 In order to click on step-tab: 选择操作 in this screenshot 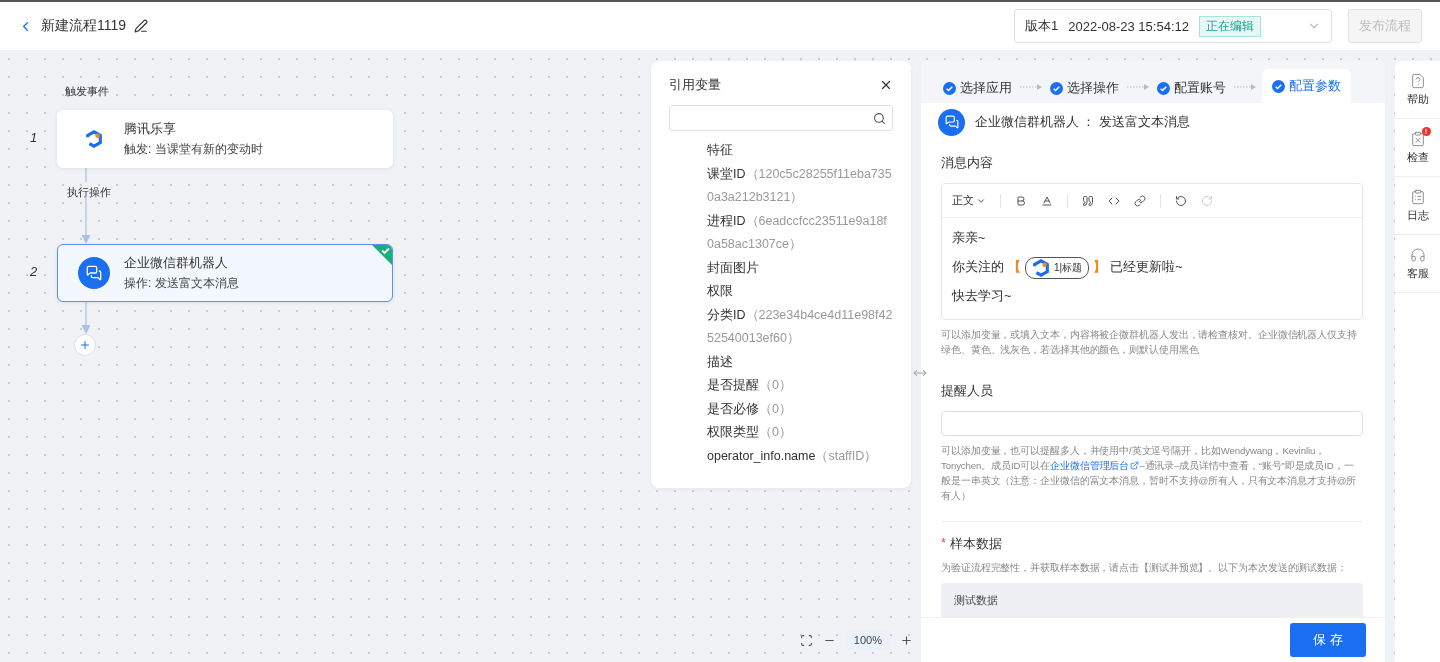, I will do `click(1084, 88)`.